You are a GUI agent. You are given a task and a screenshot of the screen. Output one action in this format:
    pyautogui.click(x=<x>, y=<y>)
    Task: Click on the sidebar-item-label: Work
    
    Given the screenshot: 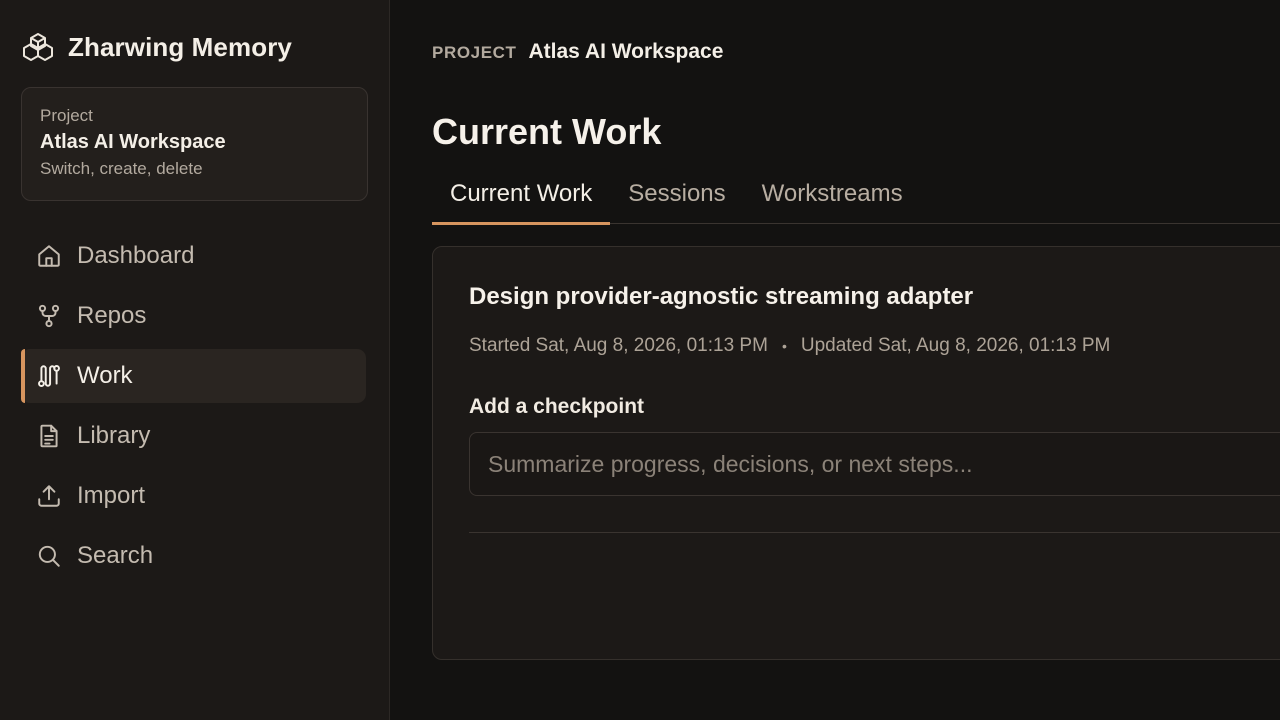 What is the action you would take?
    pyautogui.click(x=105, y=375)
    